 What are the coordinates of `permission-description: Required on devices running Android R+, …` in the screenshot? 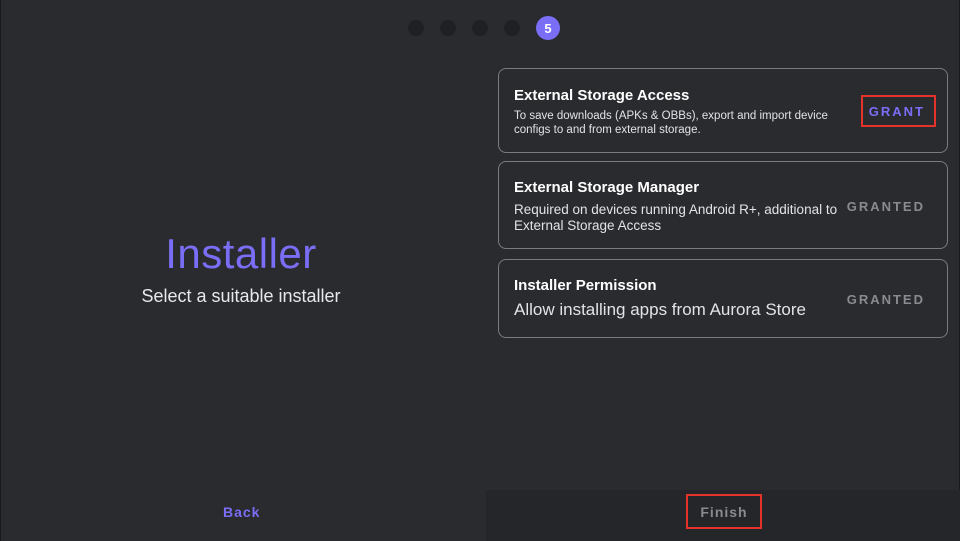 It's located at (676, 217).